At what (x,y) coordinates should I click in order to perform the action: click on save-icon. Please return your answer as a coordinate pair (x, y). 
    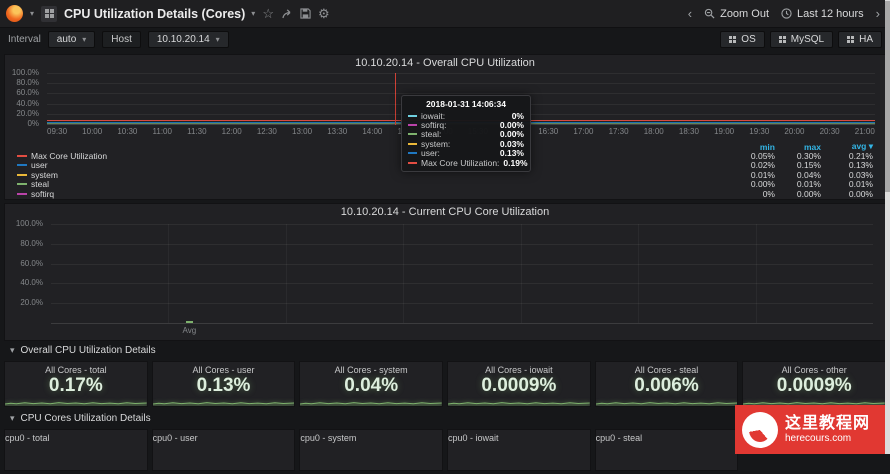
    Looking at the image, I should click on (305, 13).